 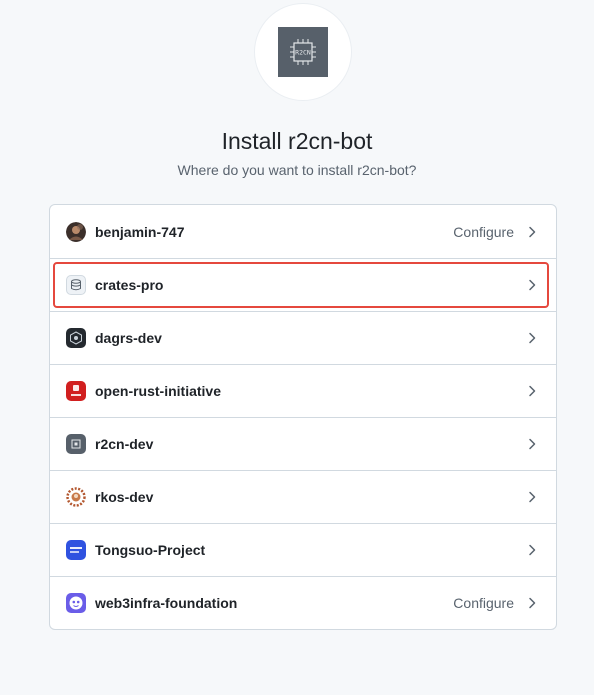 I want to click on account-name: dagrs-dev, so click(x=128, y=338).